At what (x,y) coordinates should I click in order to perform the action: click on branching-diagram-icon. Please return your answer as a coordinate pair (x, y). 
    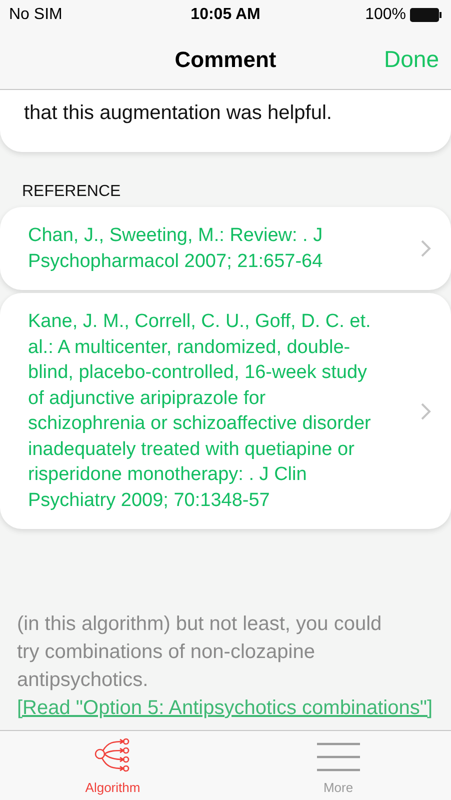
    Looking at the image, I should click on (113, 755).